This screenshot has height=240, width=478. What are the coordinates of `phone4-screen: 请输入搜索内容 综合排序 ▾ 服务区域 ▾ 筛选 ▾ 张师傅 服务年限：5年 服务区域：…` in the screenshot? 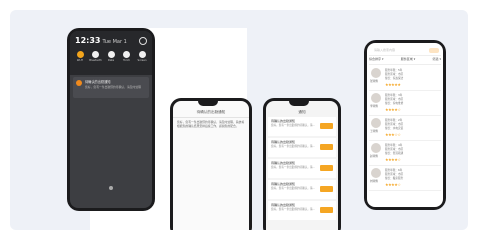 It's located at (405, 125).